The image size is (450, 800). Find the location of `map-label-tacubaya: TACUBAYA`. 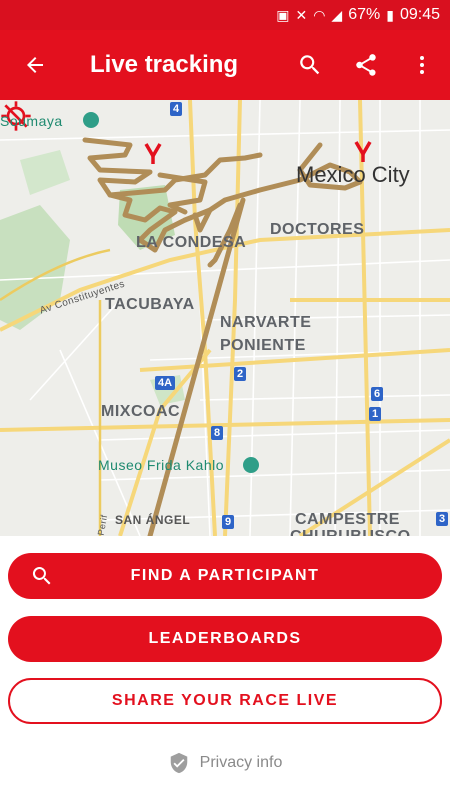

map-label-tacubaya: TACUBAYA is located at coordinates (150, 304).